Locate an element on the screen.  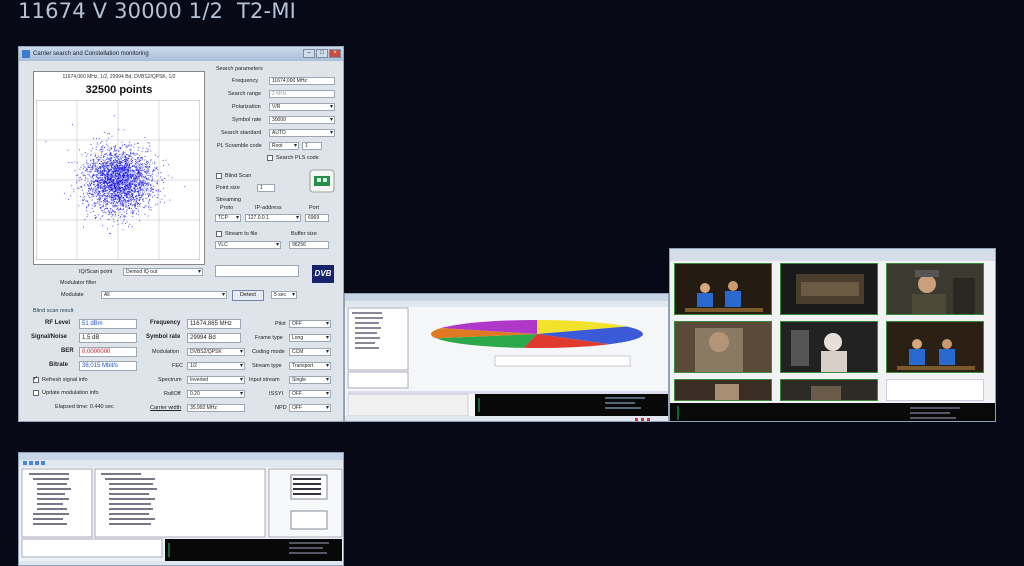
detect-button: Detect is located at coordinates (248, 295).